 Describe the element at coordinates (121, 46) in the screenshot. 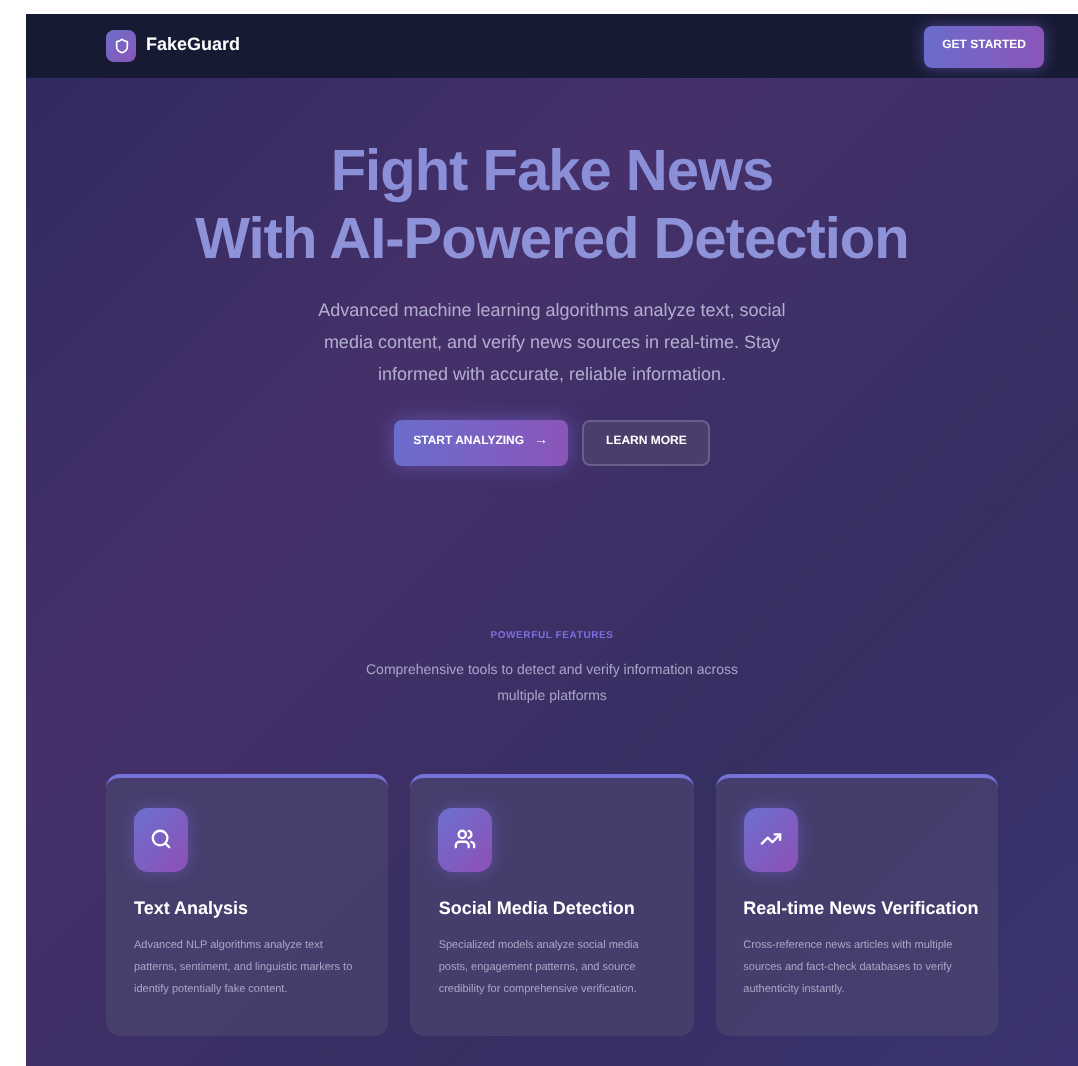

I see `logo-icon` at that location.